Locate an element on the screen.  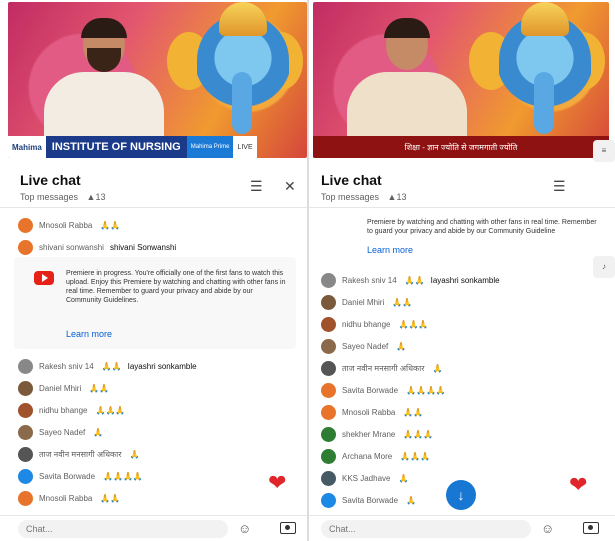
banner-live: LIVE is located at coordinates (245, 147).